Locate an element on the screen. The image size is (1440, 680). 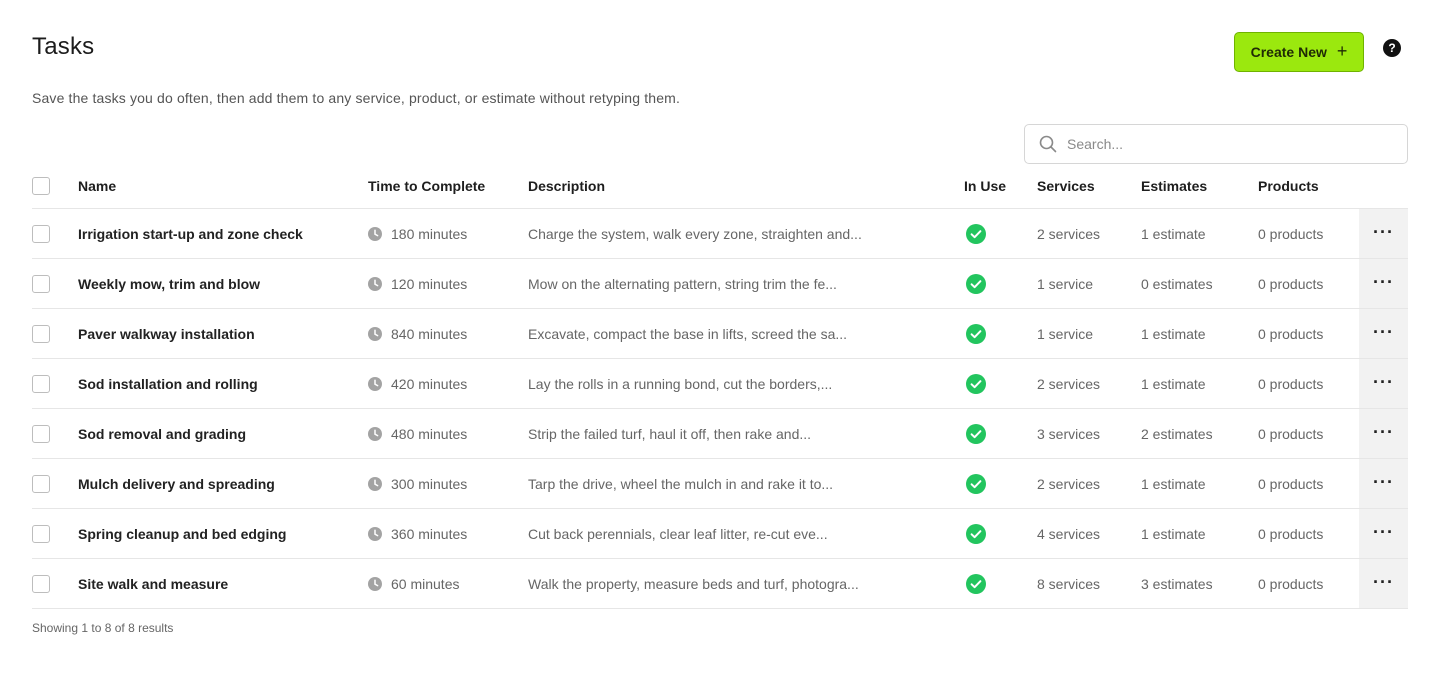
task-time-value: 300 minutes is located at coordinates (429, 483).